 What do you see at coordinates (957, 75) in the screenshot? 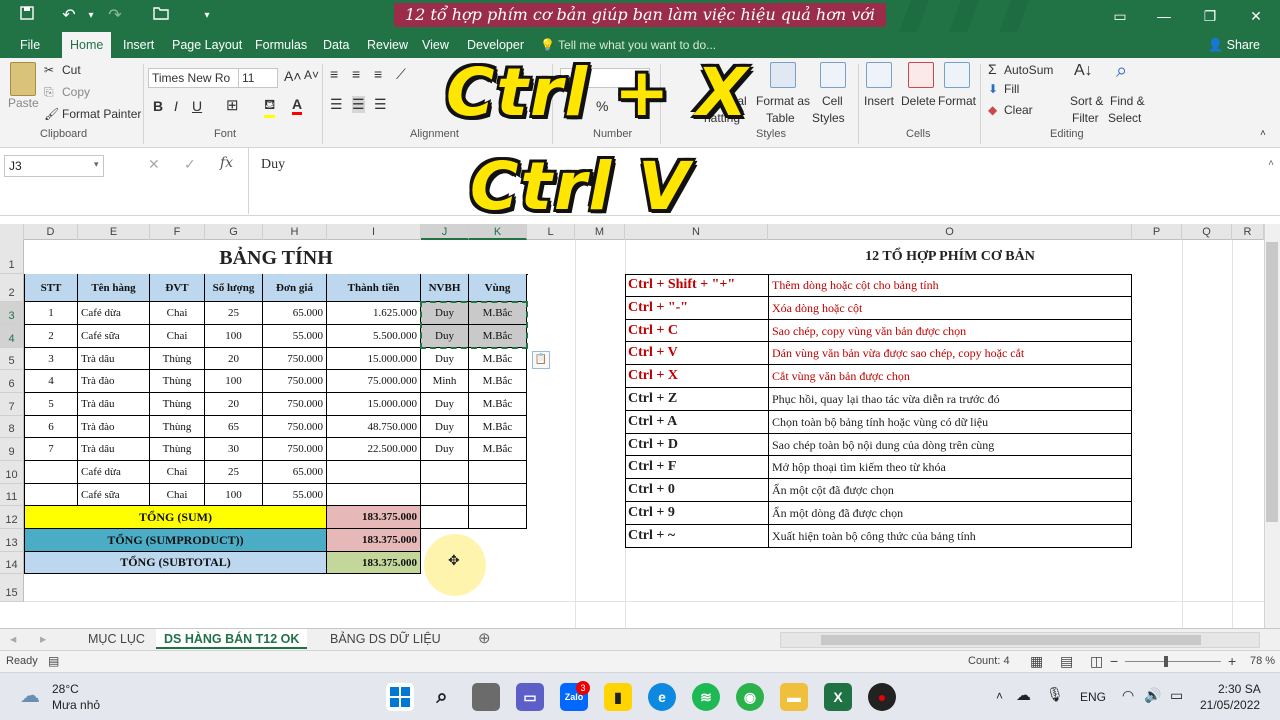
I see `format-cells-icon` at bounding box center [957, 75].